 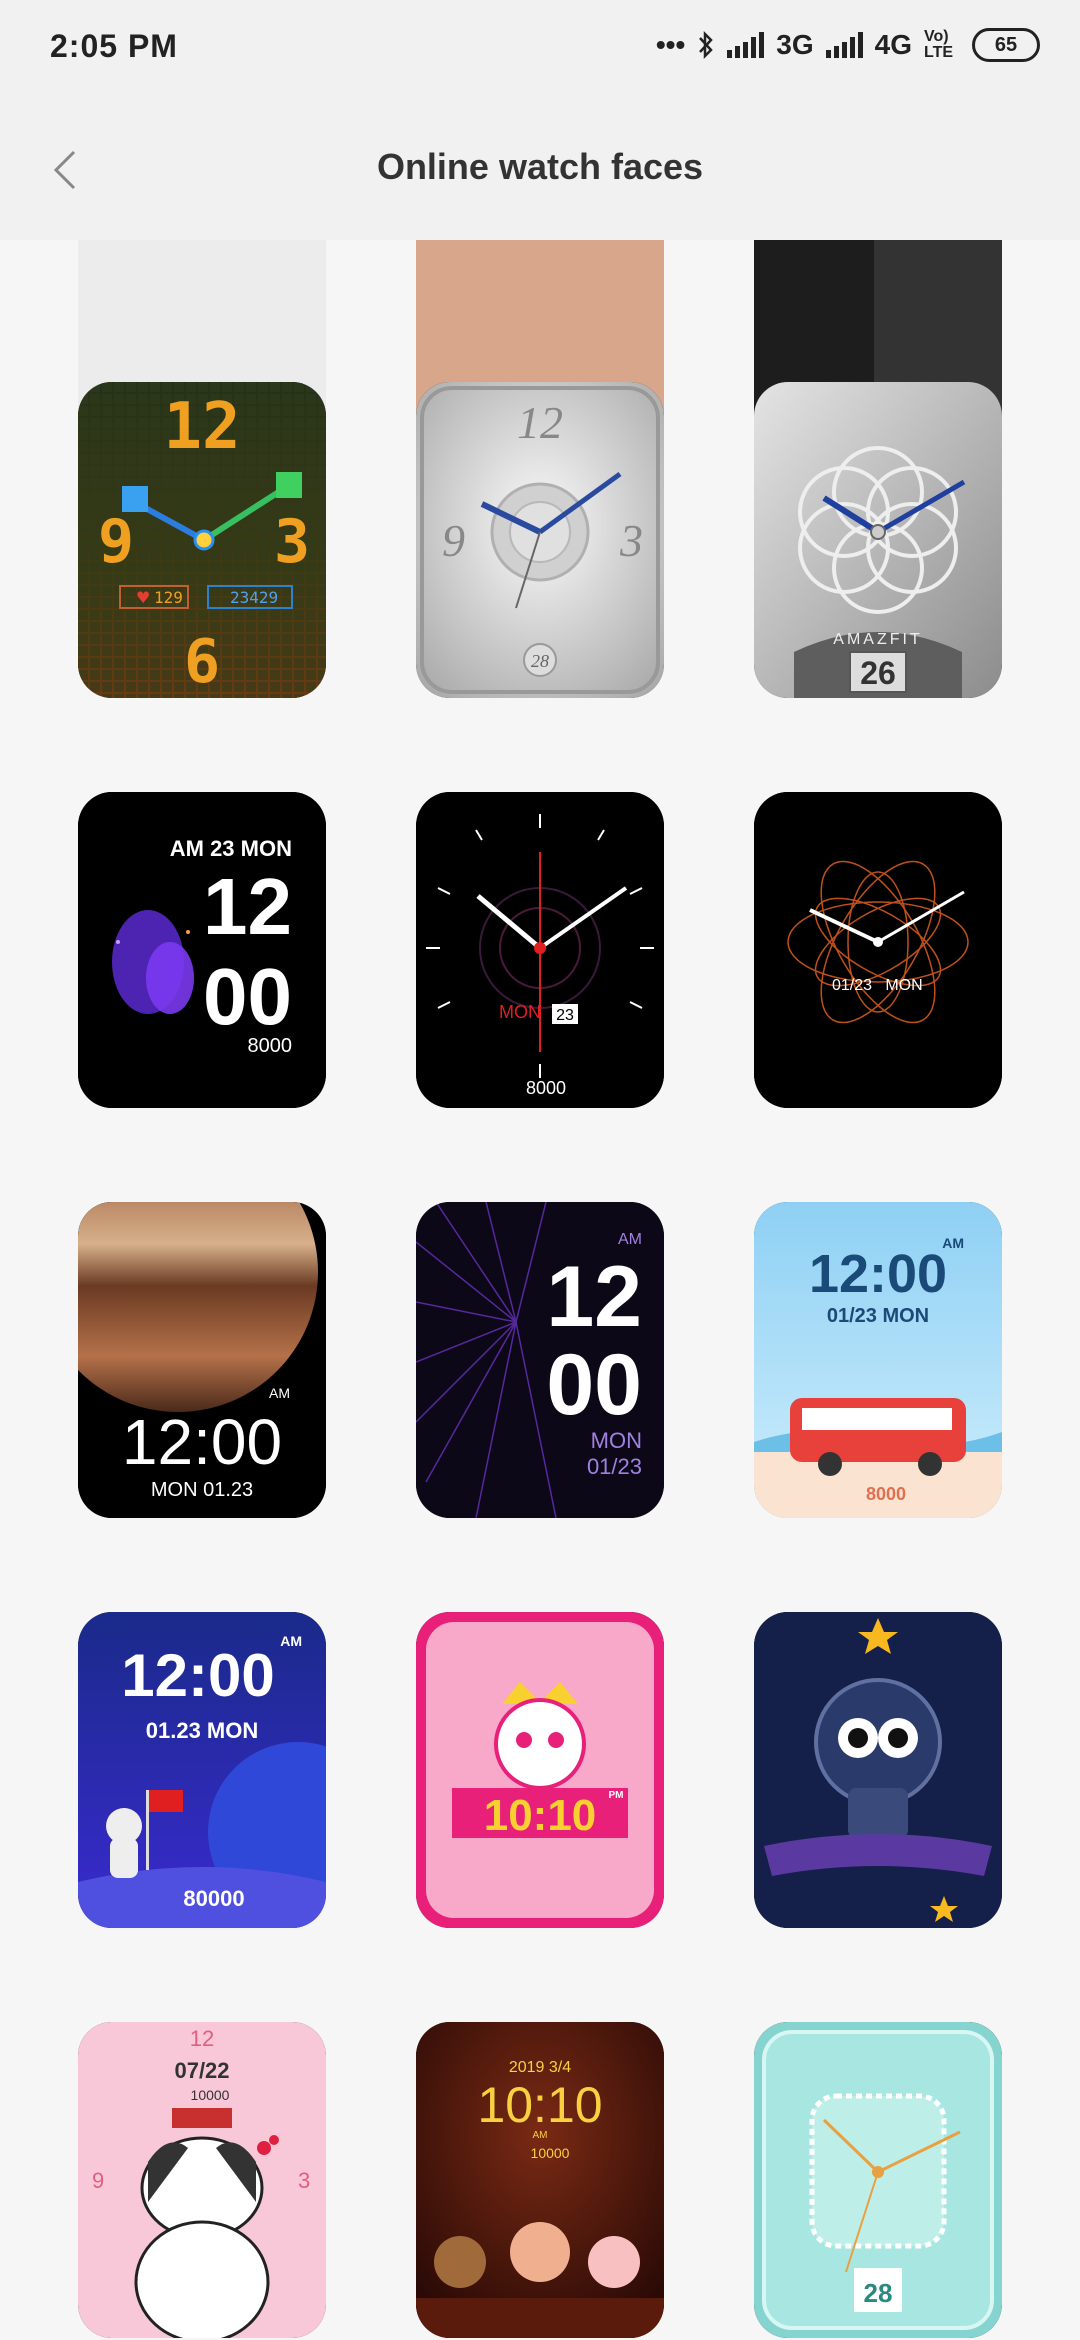 What do you see at coordinates (795, 44) in the screenshot?
I see `network-label-1: 3G` at bounding box center [795, 44].